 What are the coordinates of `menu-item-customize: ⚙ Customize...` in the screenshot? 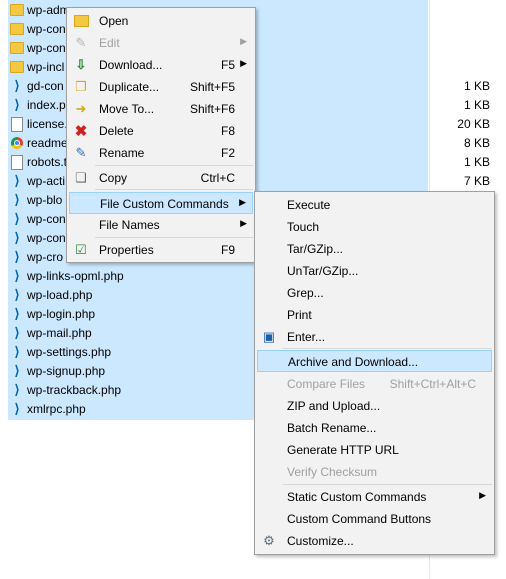 It's located at (374, 541).